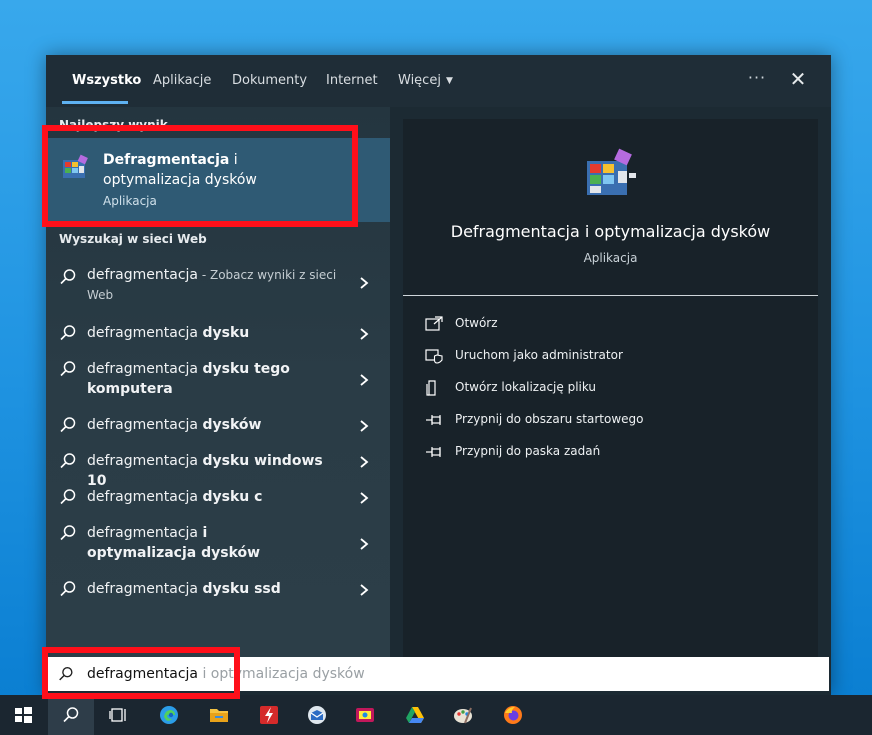  I want to click on start-button, so click(23, 715).